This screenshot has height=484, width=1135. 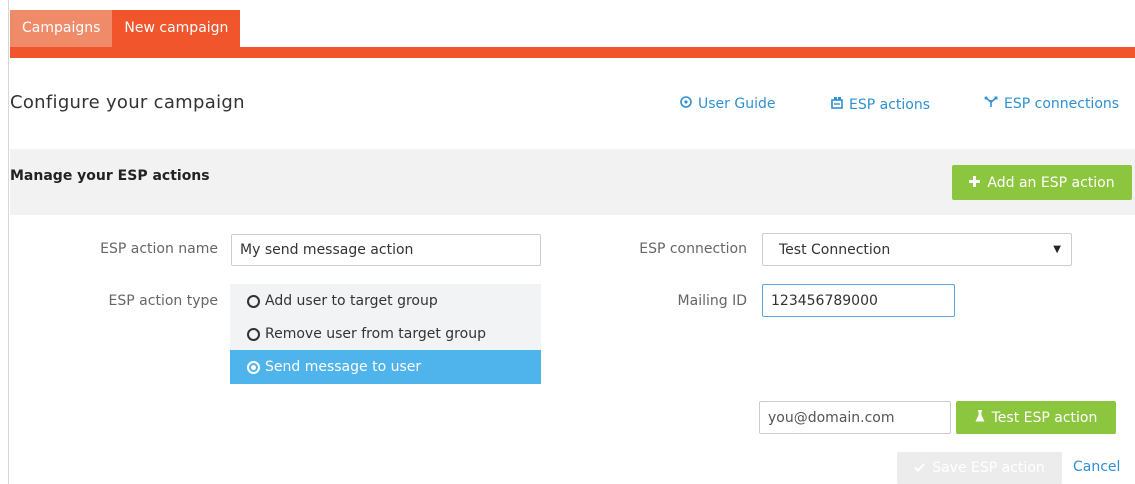 I want to click on esp-connections-link: ESP connections, so click(x=1051, y=104).